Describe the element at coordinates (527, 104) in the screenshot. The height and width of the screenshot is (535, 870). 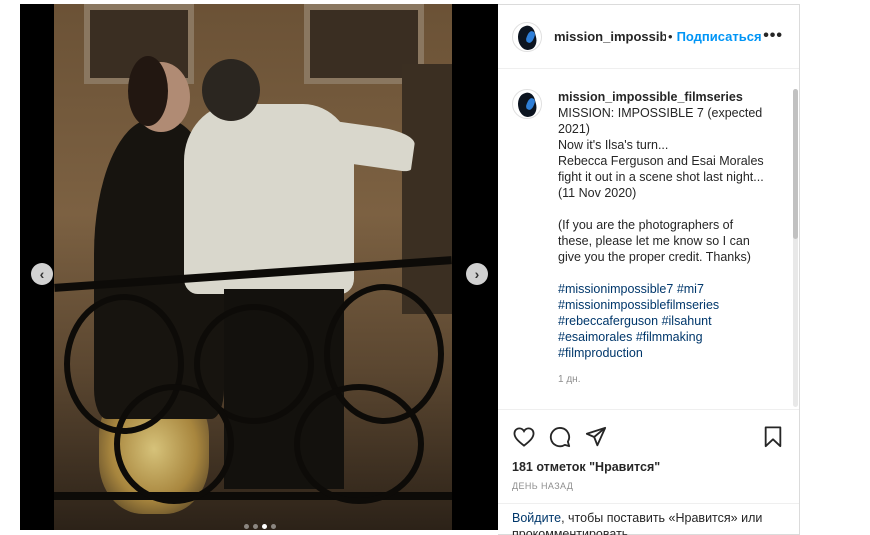
I see `caption-avatar` at that location.